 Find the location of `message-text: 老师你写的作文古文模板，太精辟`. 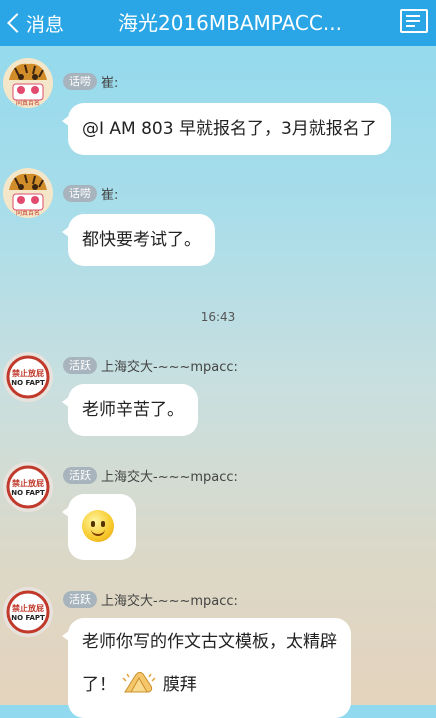

message-text: 老师你写的作文古文模板，太精辟 is located at coordinates (209, 642).